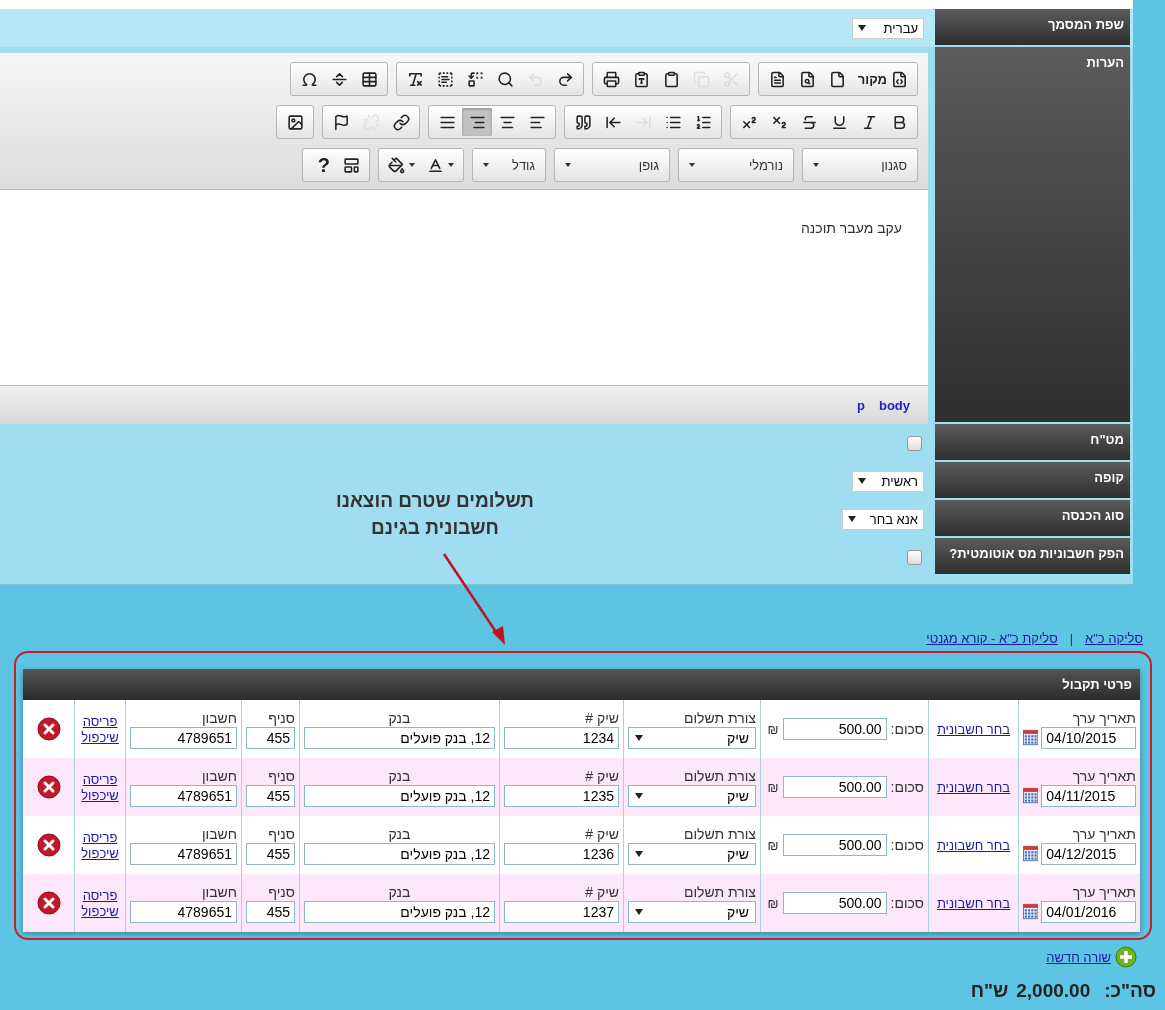 The width and height of the screenshot is (1165, 1010). What do you see at coordinates (321, 165) in the screenshot?
I see `toolbar-button: ?` at bounding box center [321, 165].